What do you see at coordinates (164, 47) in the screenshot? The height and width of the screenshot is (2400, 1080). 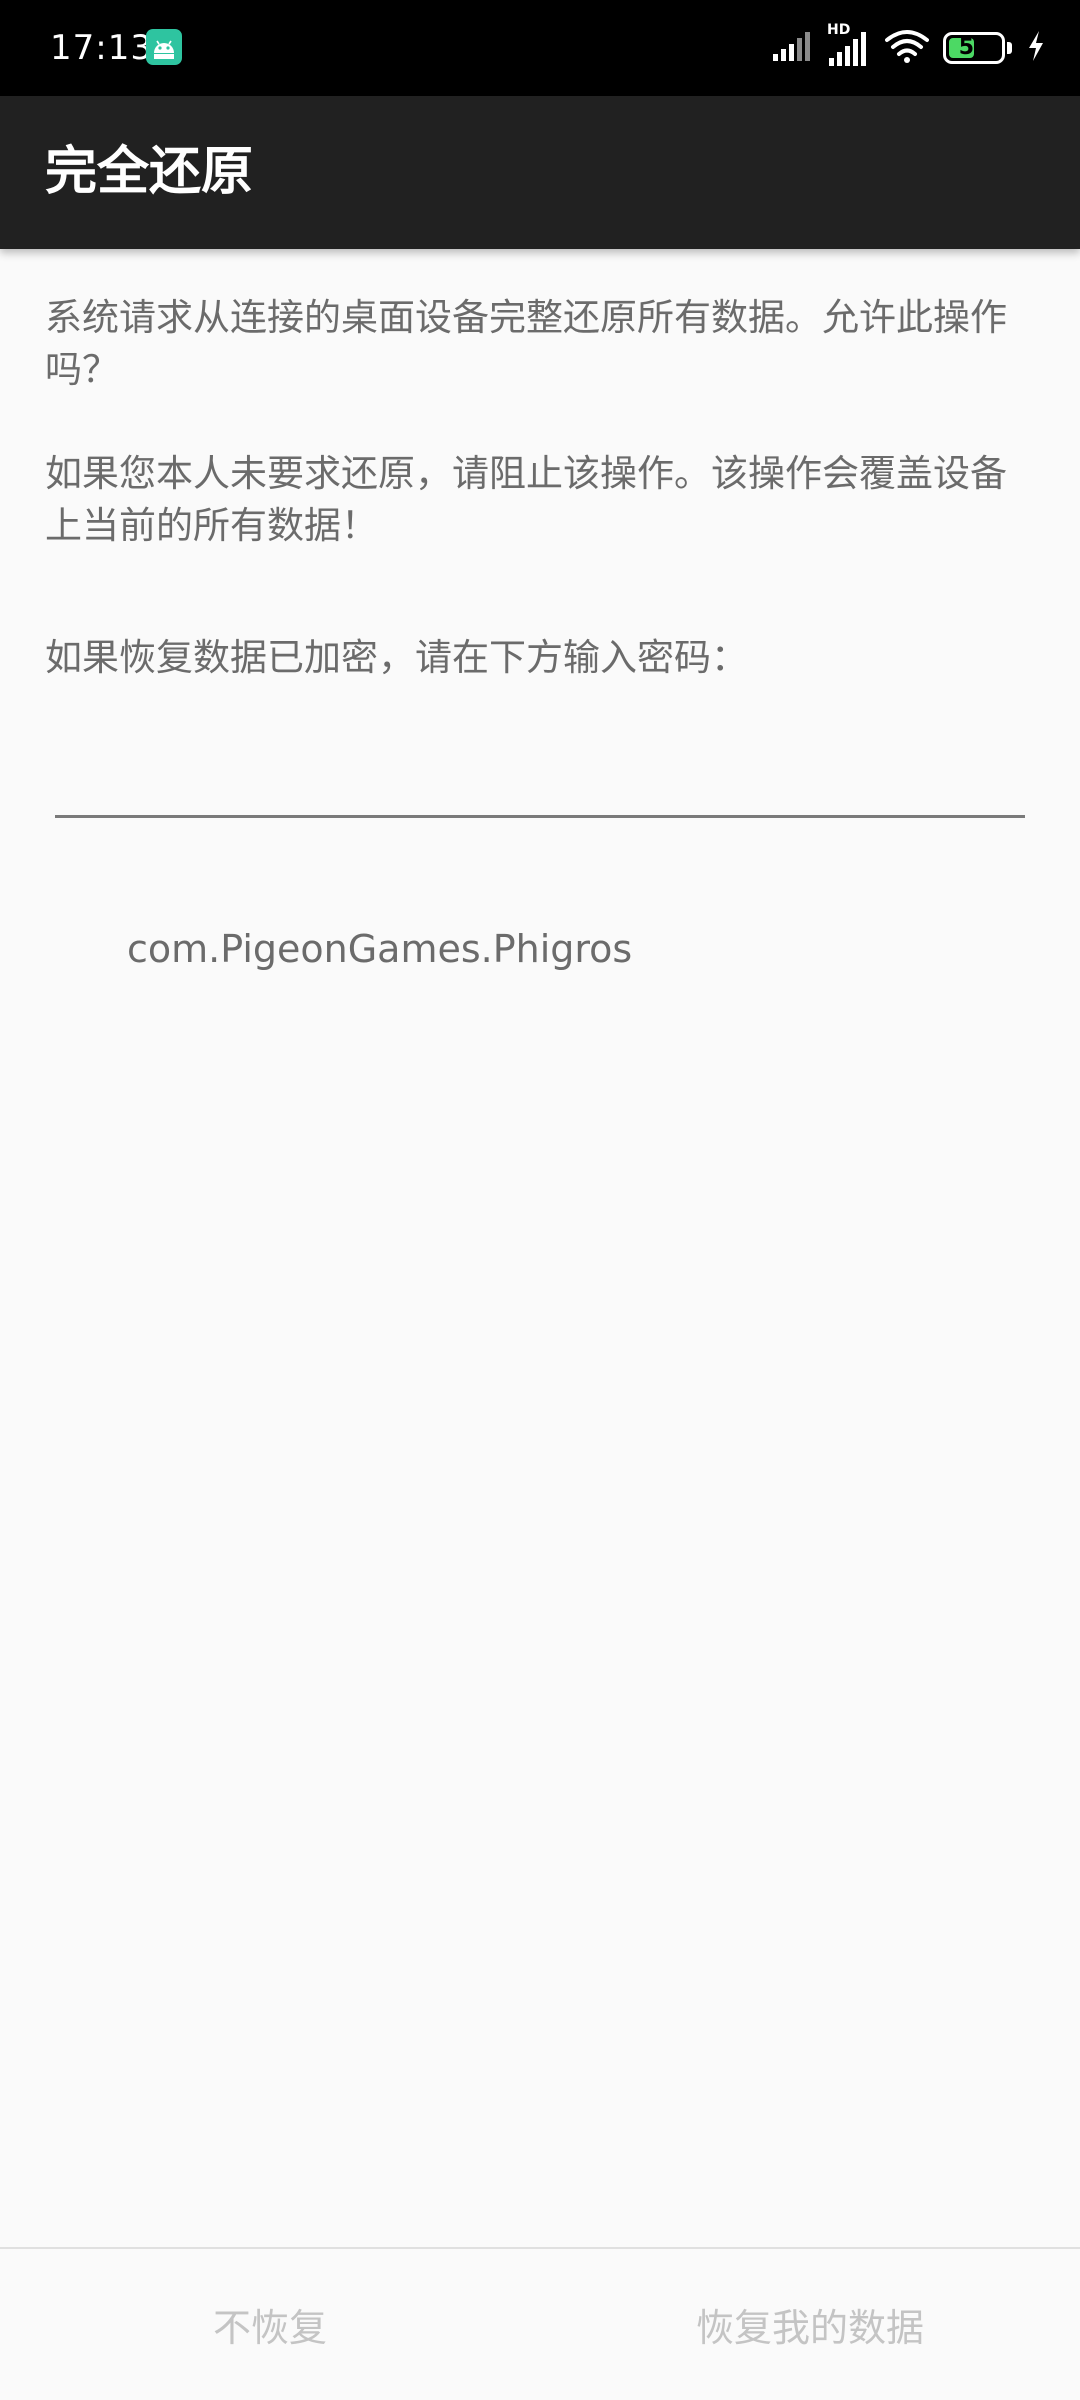 I see `android-icon` at bounding box center [164, 47].